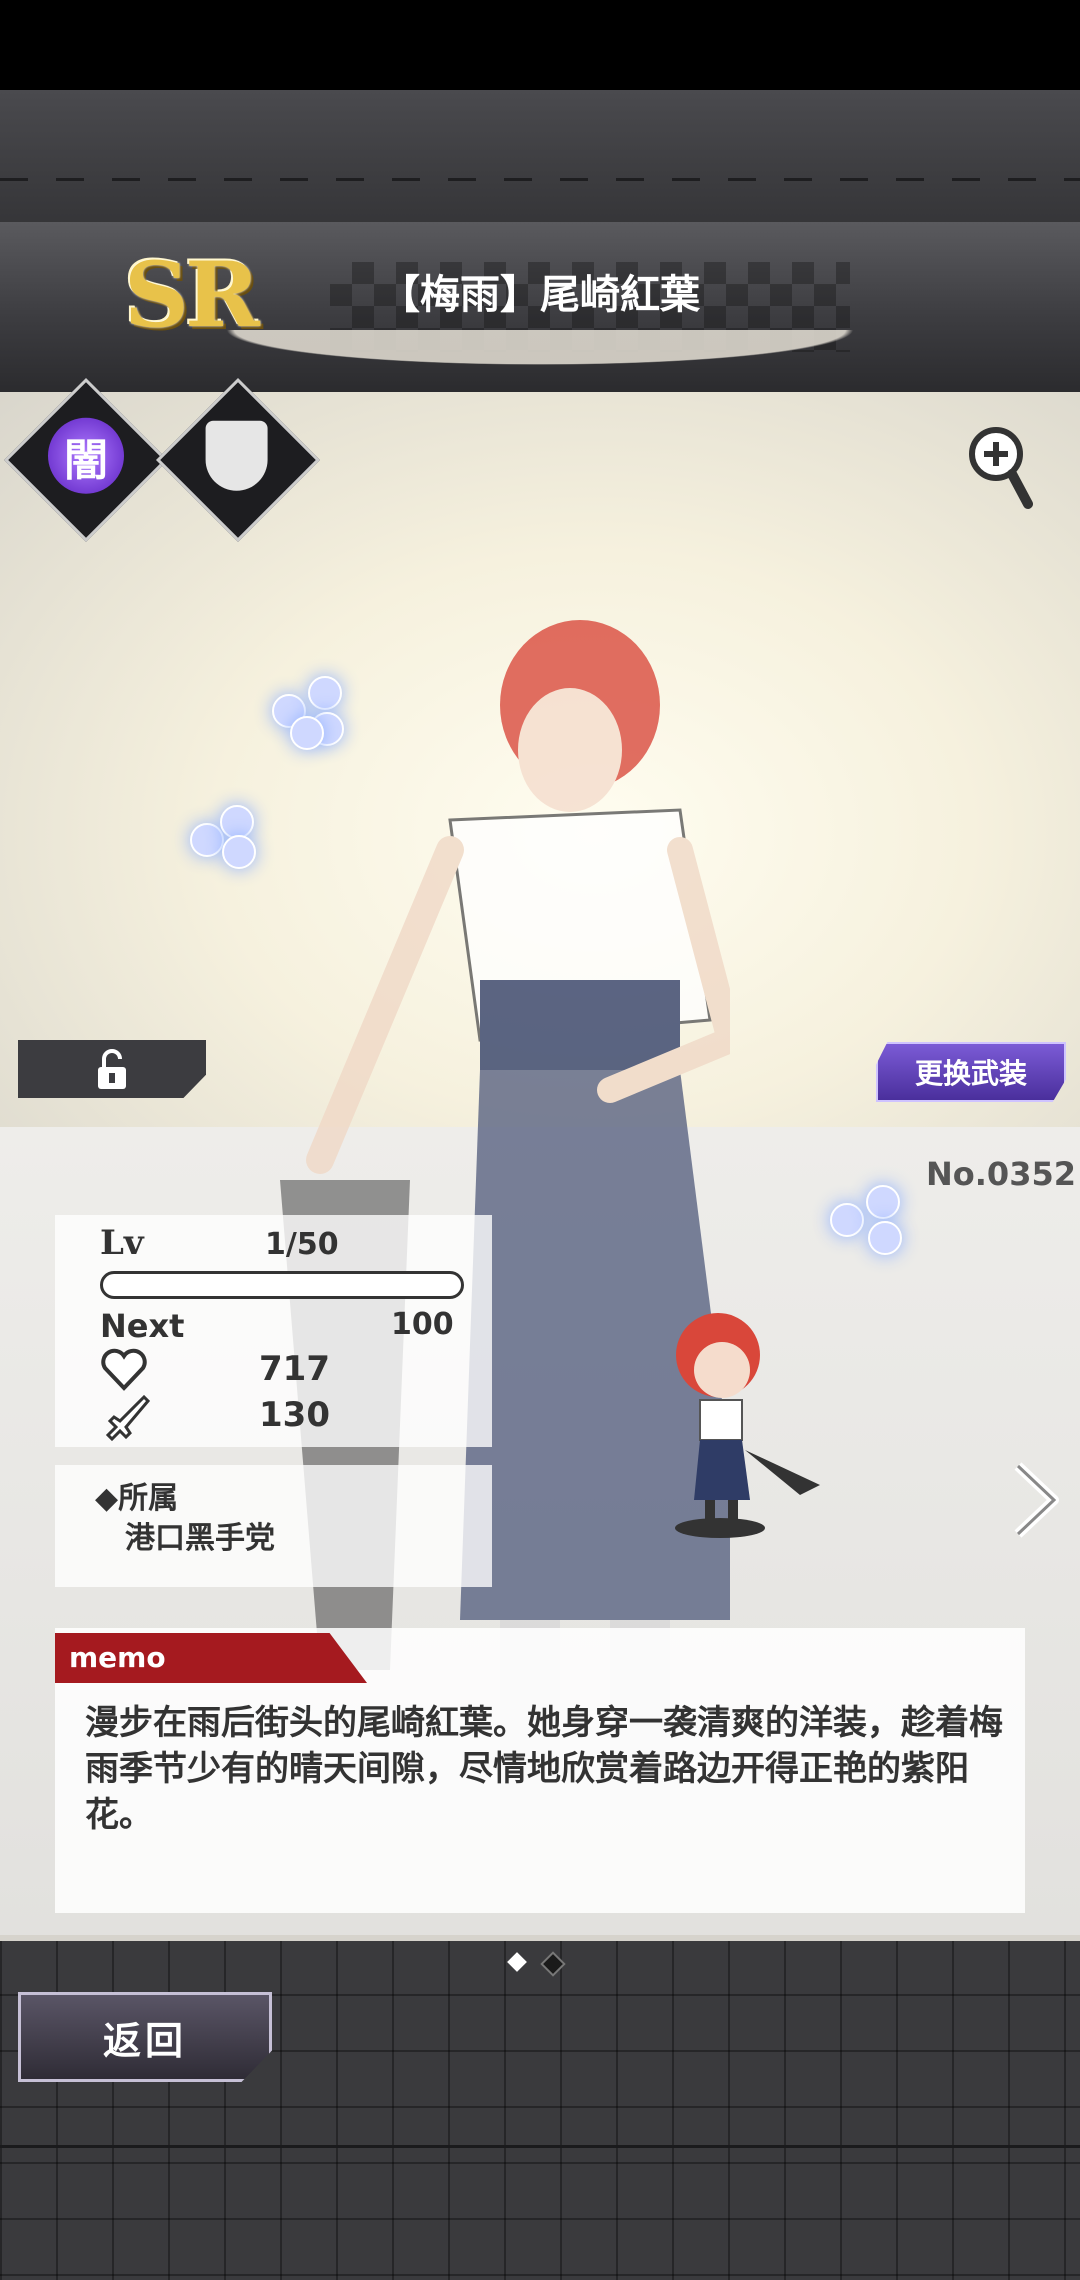 The image size is (1080, 2280). I want to click on affiliation-panel: ◆所属 港口黑手党, so click(273, 1526).